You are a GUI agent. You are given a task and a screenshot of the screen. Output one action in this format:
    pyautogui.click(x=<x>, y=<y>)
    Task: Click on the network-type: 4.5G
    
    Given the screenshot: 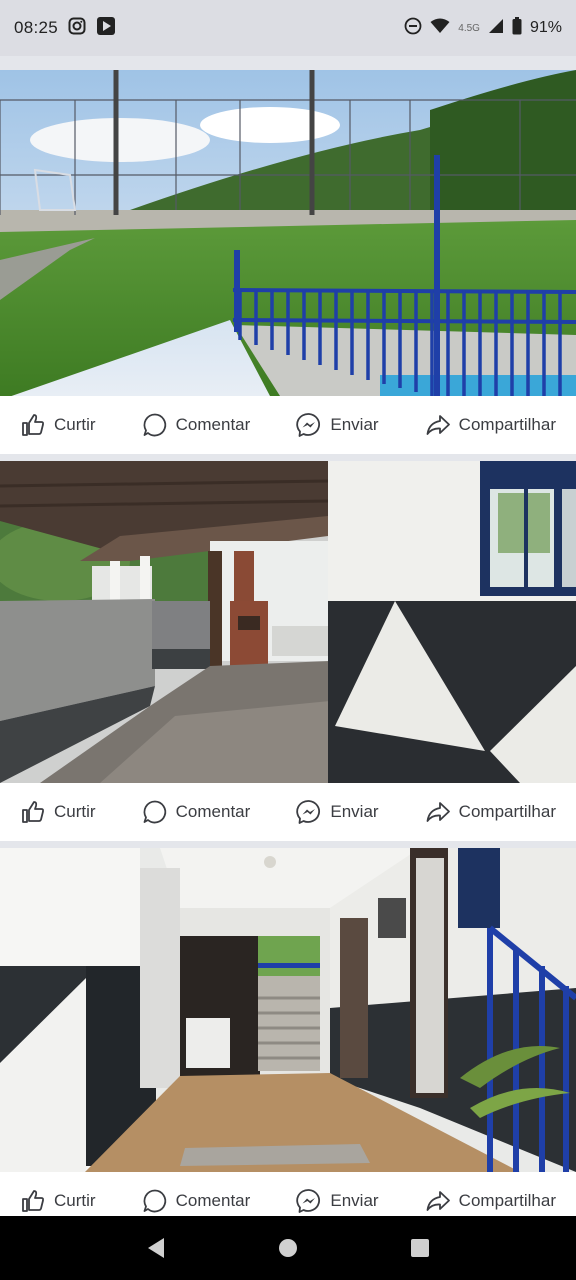 What is the action you would take?
    pyautogui.click(x=469, y=28)
    